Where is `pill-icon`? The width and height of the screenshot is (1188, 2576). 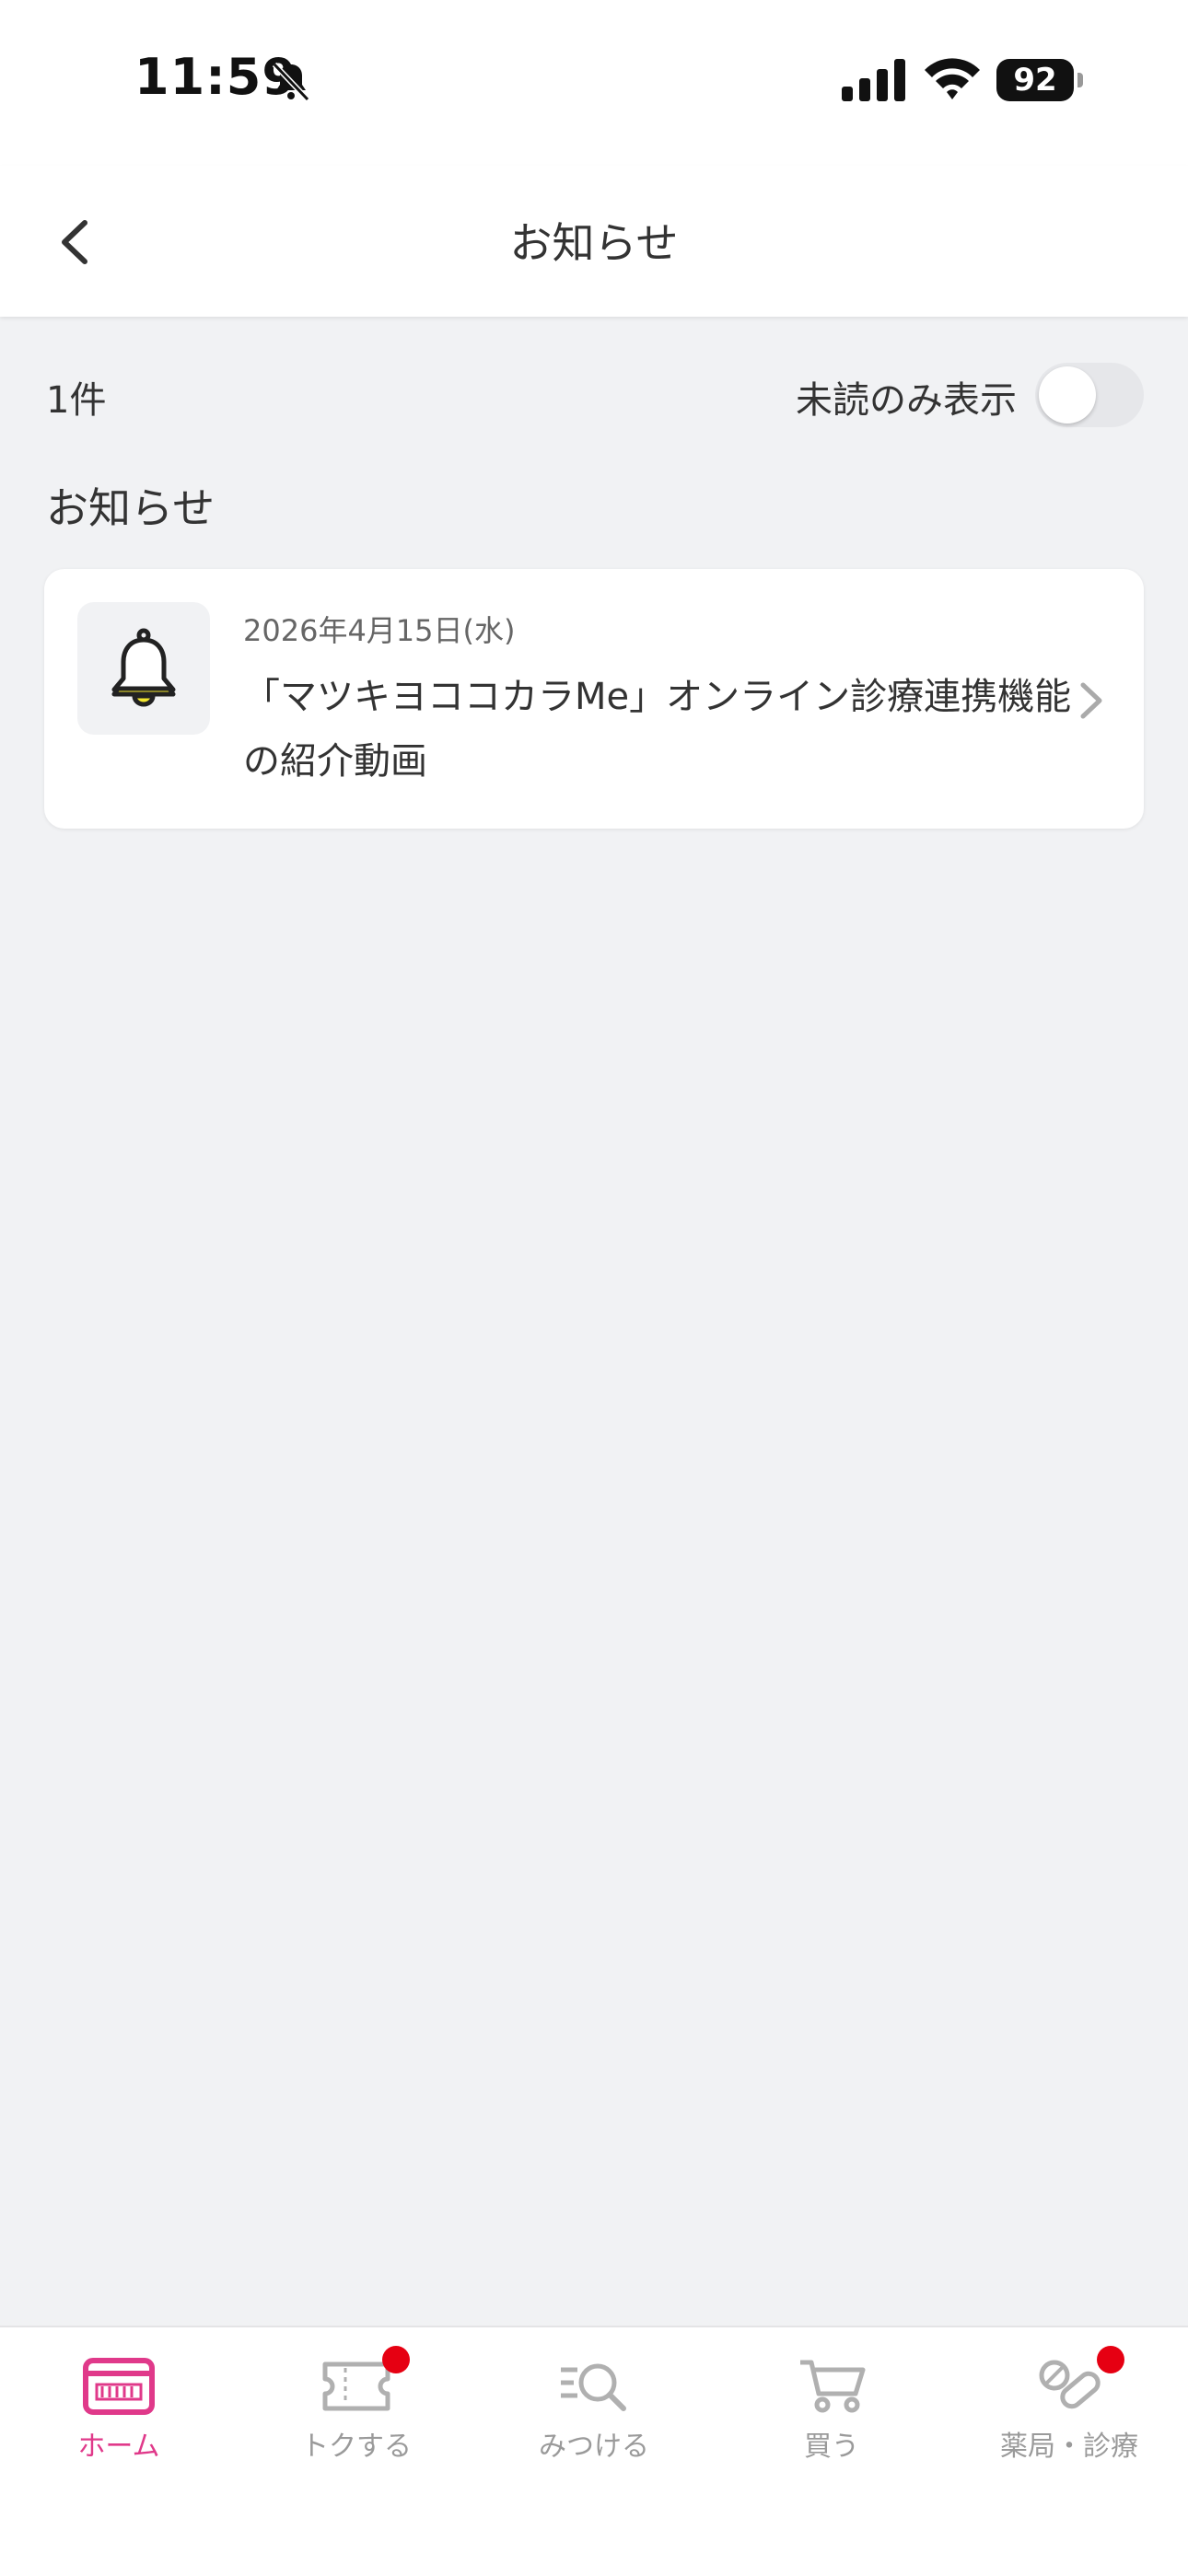
pill-icon is located at coordinates (1070, 2384).